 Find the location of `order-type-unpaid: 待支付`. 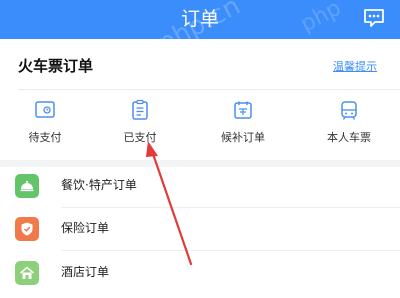

order-type-unpaid: 待支付 is located at coordinates (45, 127).